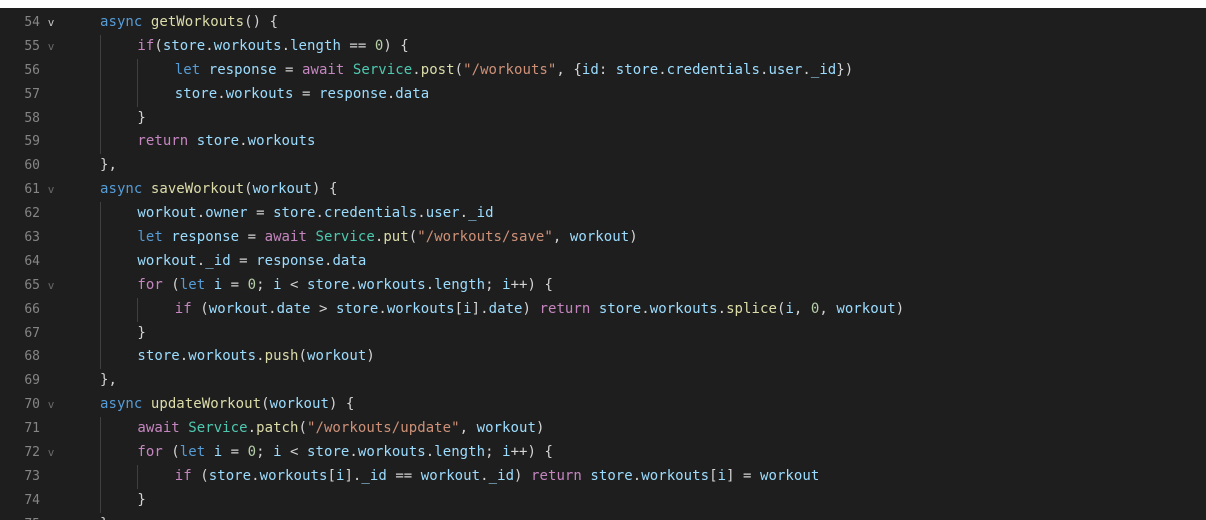  I want to click on code-token: post, so click(437, 69).